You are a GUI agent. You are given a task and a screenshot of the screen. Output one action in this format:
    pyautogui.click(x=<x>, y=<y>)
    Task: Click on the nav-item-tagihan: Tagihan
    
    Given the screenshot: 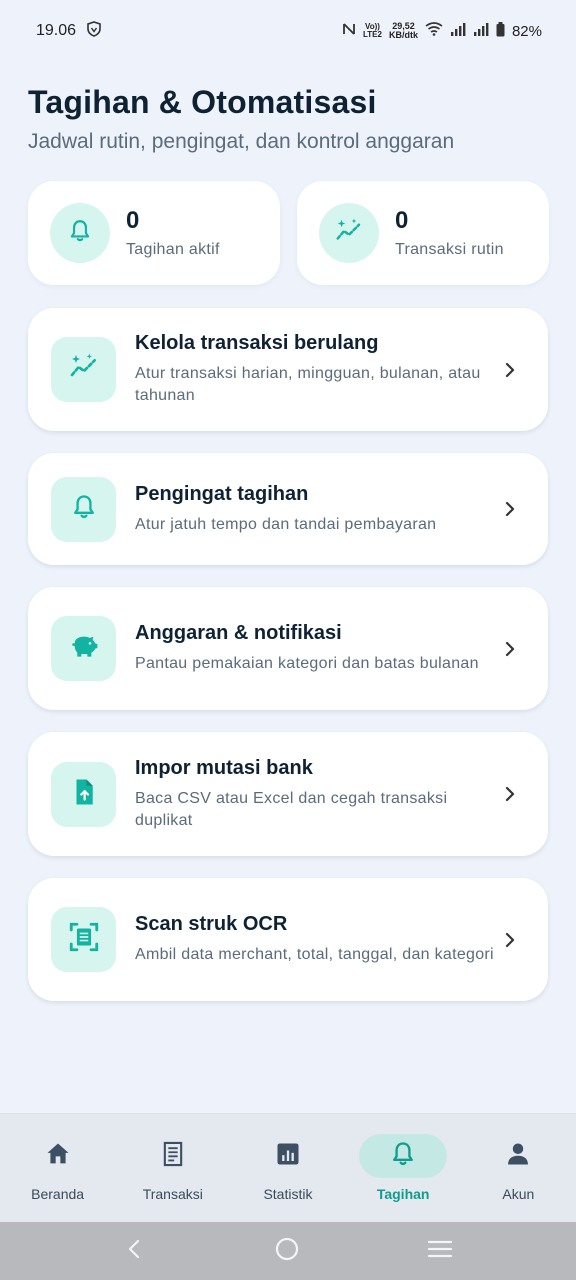 What is the action you would take?
    pyautogui.click(x=403, y=1168)
    